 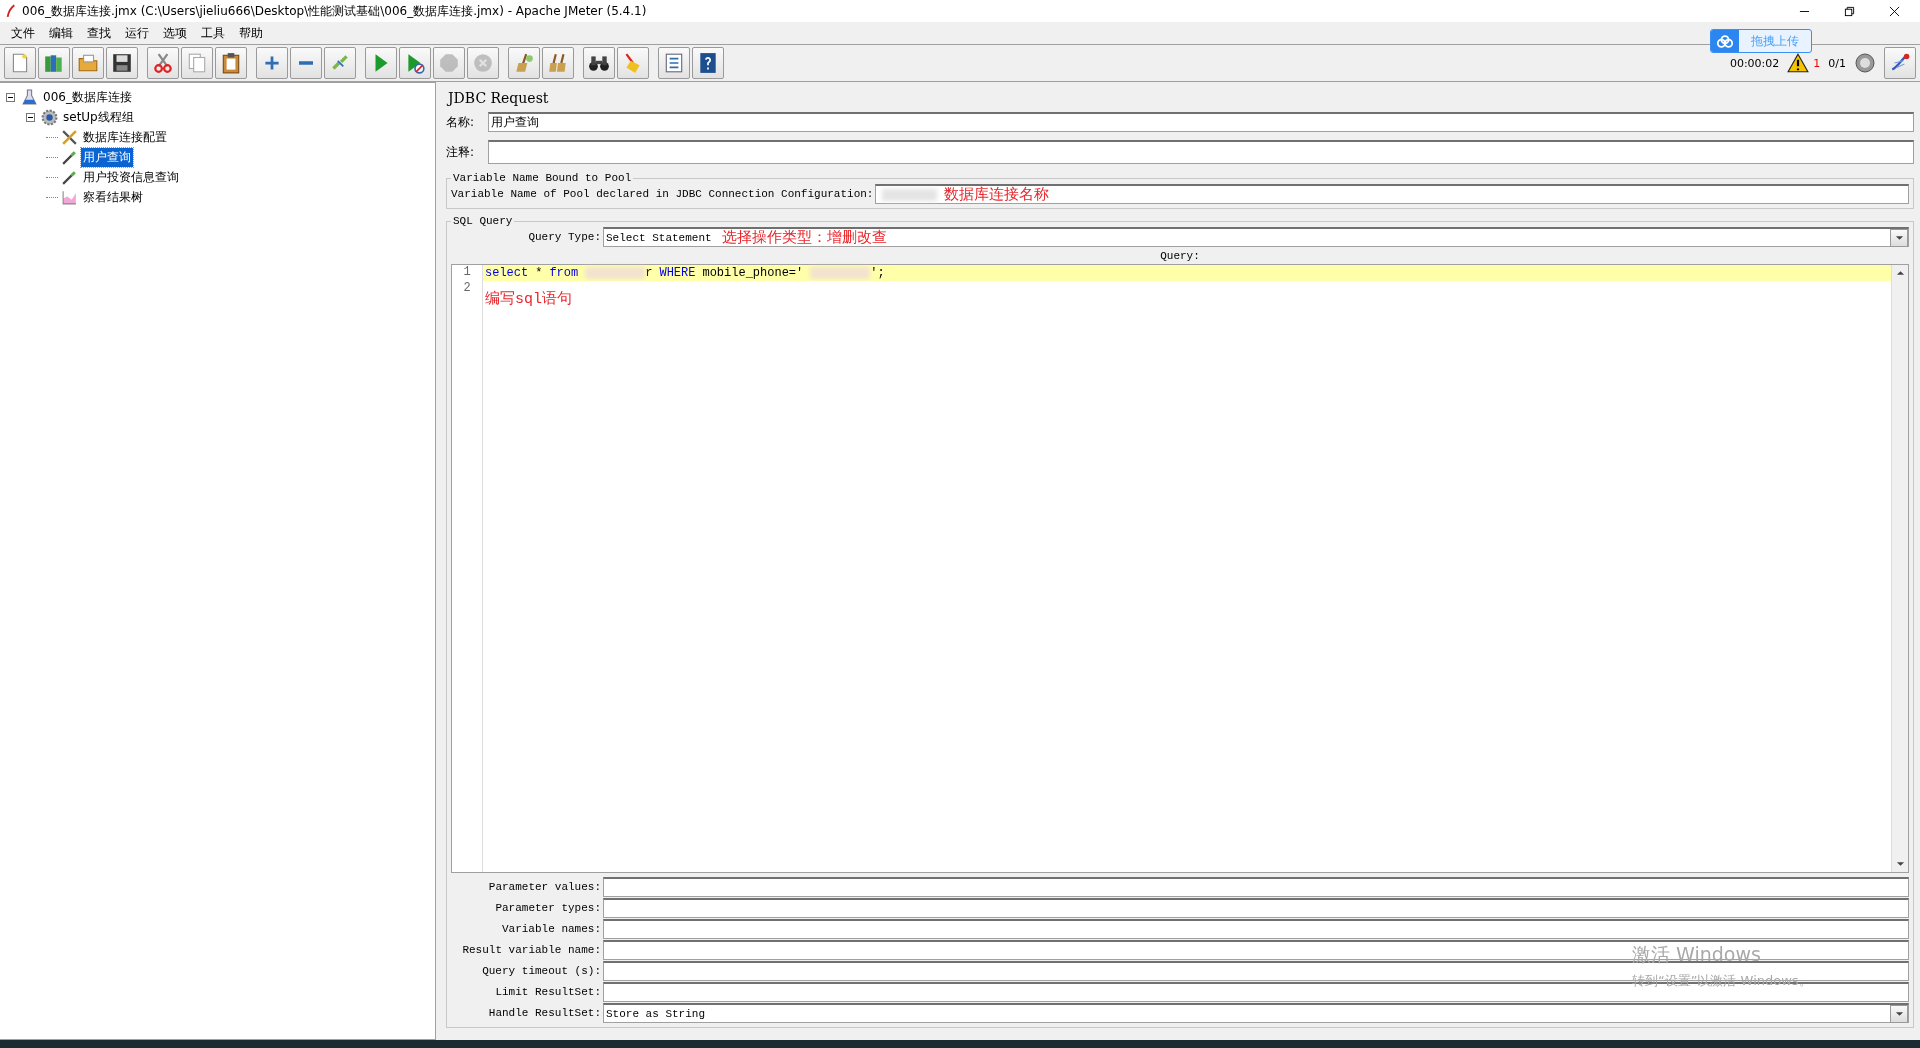 I want to click on field-label: Query Type:, so click(x=564, y=237).